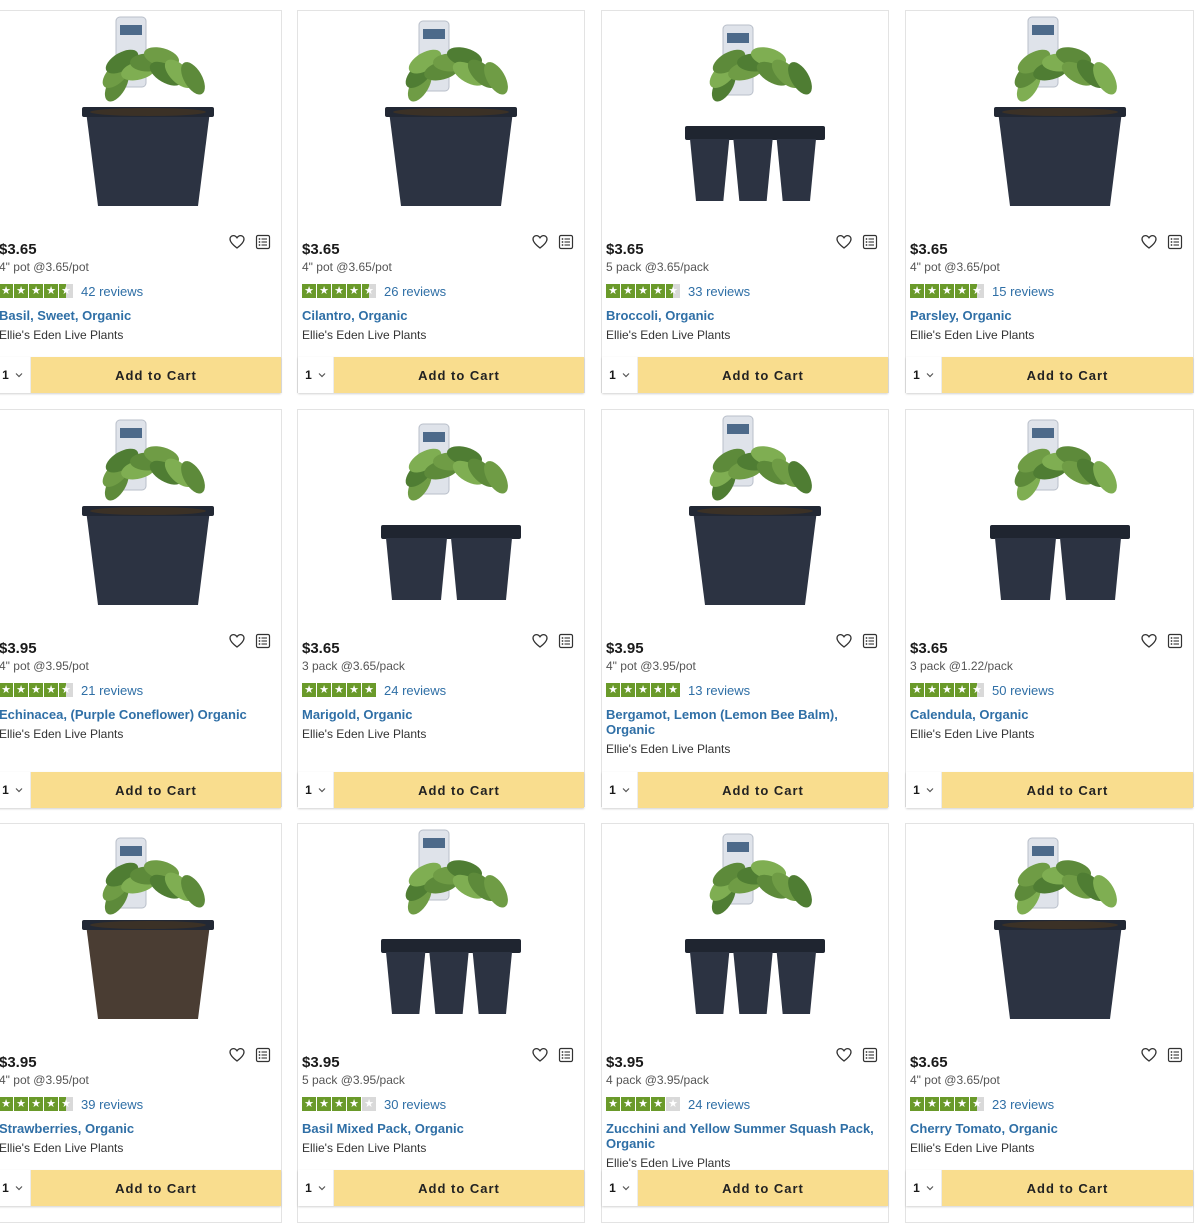 Image resolution: width=1200 pixels, height=1223 pixels. What do you see at coordinates (135, 714) in the screenshot?
I see `product-name-link: Echinacea, (Purple Coneflower) Organic` at bounding box center [135, 714].